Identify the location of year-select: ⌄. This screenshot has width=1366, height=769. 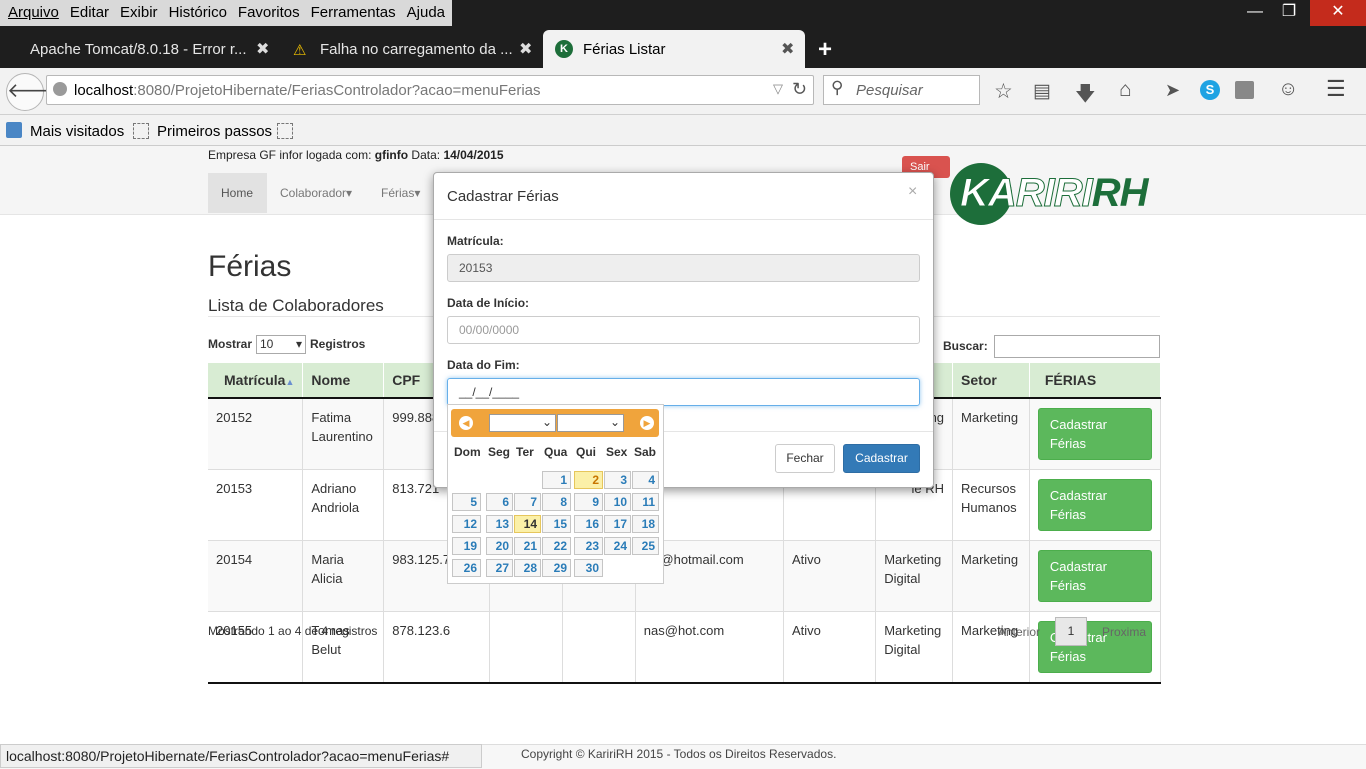
(590, 423).